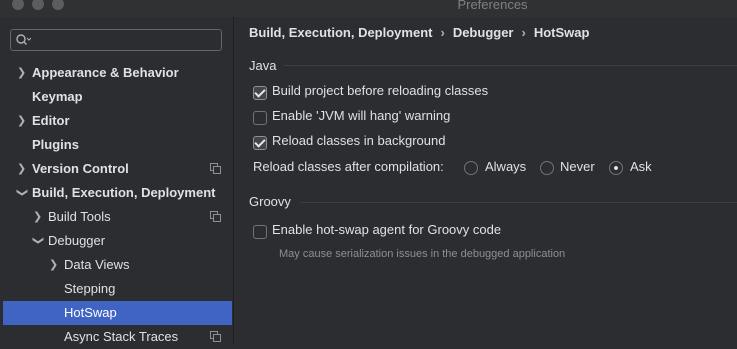 The width and height of the screenshot is (737, 349). I want to click on reload-ask-radio, so click(616, 168).